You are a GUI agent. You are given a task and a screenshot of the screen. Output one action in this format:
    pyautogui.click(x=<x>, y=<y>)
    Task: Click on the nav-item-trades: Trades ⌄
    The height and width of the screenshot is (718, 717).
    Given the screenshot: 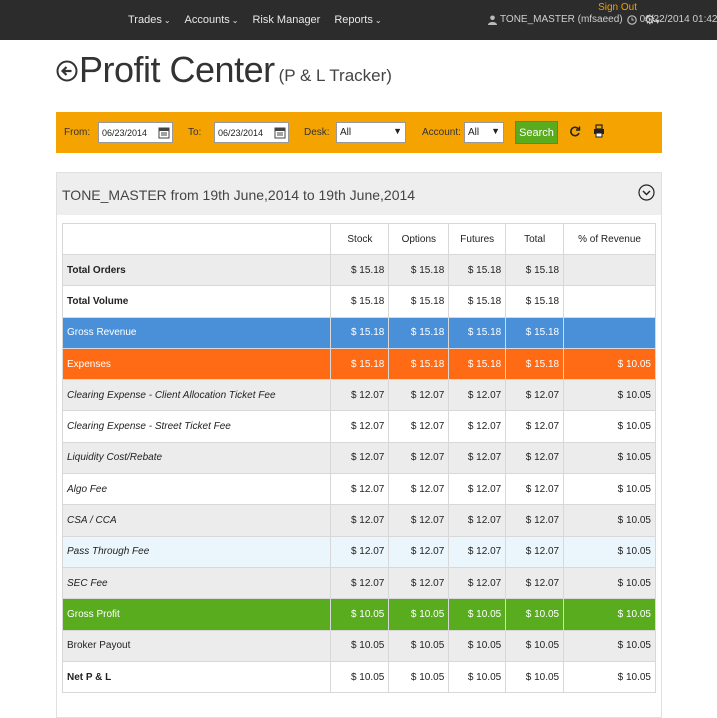 What is the action you would take?
    pyautogui.click(x=149, y=20)
    